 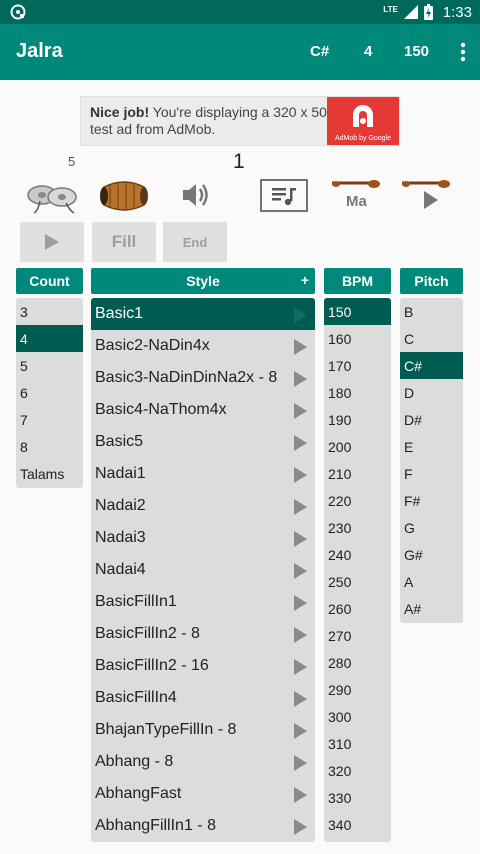 I want to click on bpm-item: 210, so click(x=357, y=473).